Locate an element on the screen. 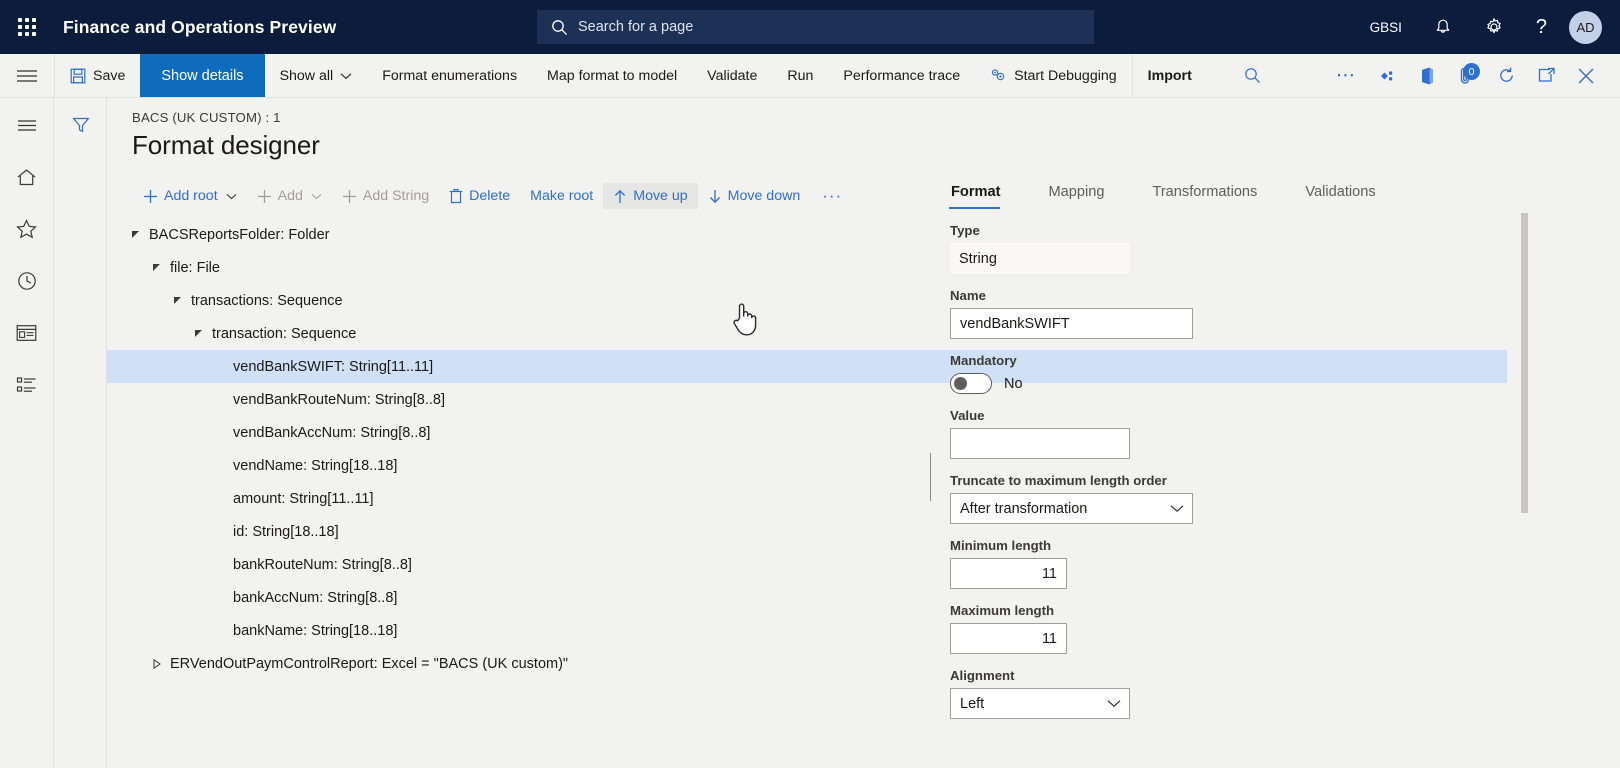 The width and height of the screenshot is (1620, 768). share-diamond-icon is located at coordinates (1386, 76).